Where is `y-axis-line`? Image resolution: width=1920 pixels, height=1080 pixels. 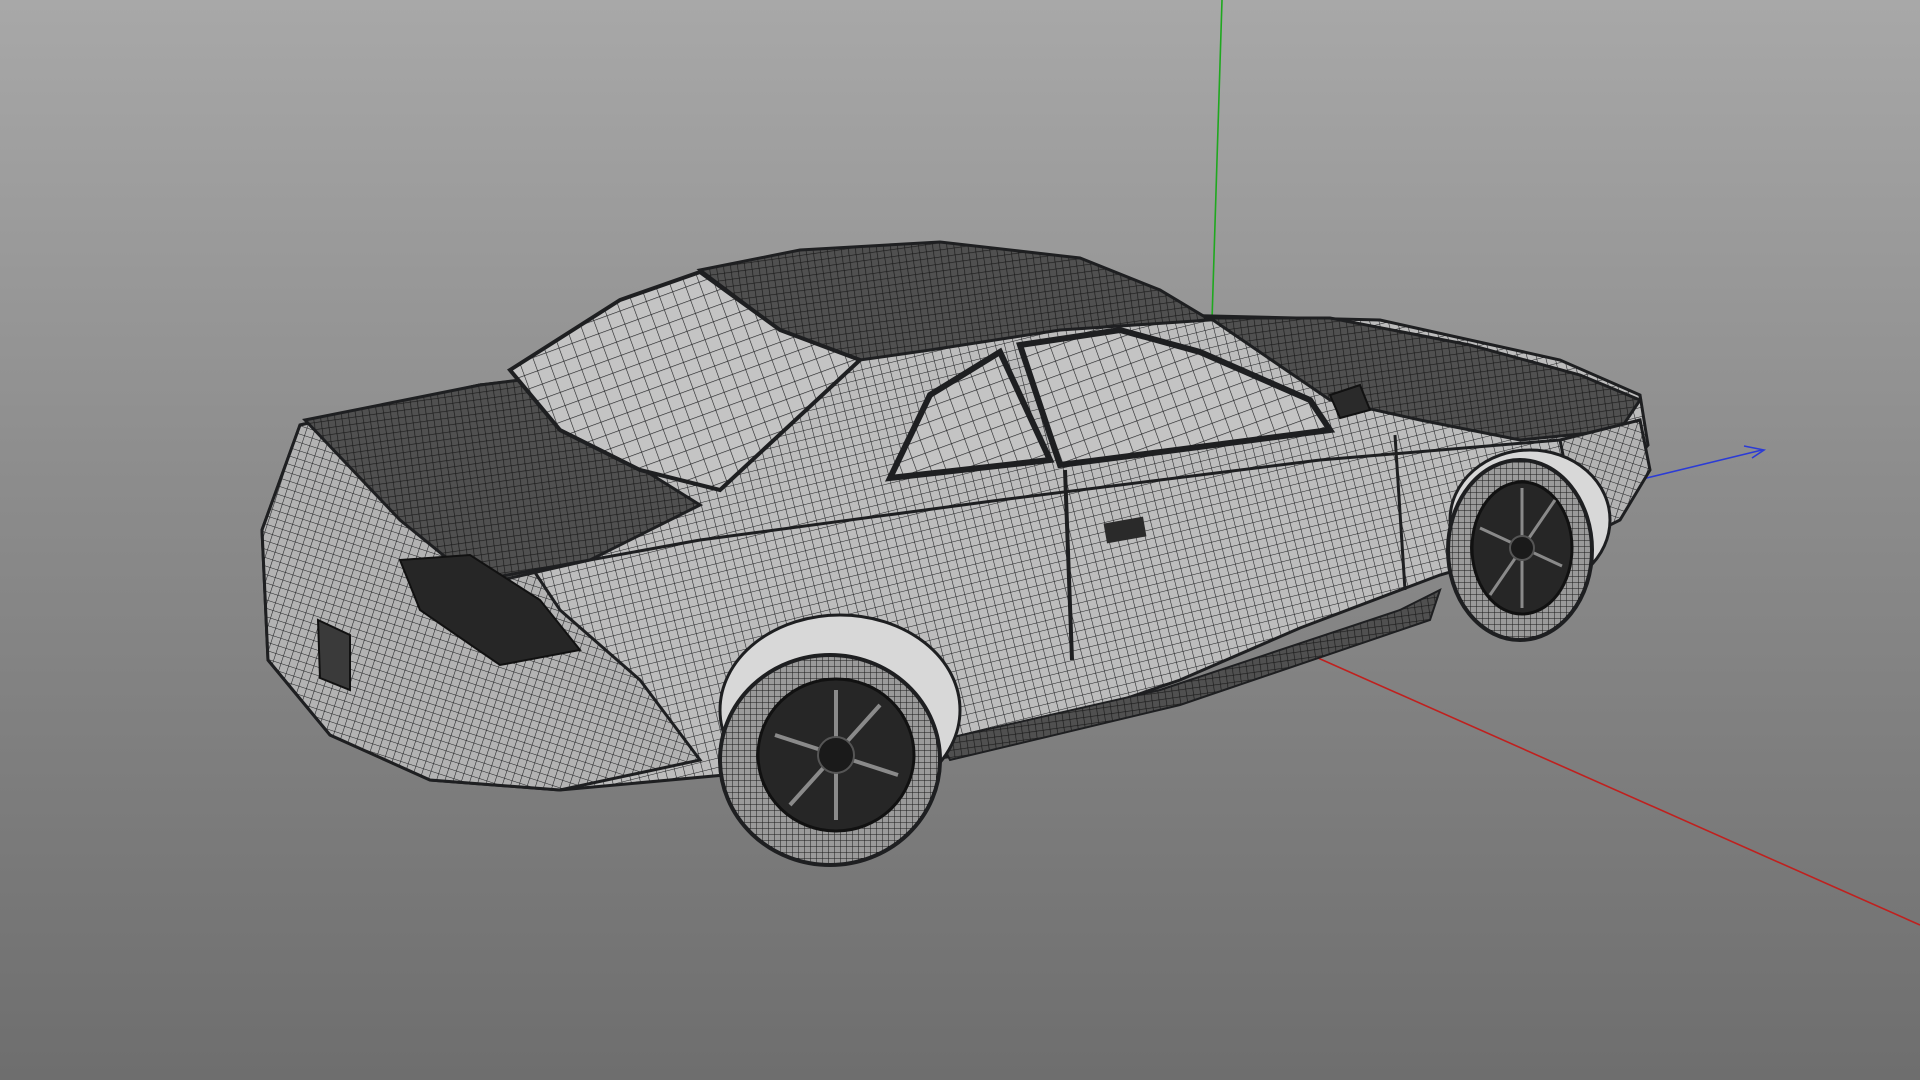 y-axis-line is located at coordinates (1217, 160).